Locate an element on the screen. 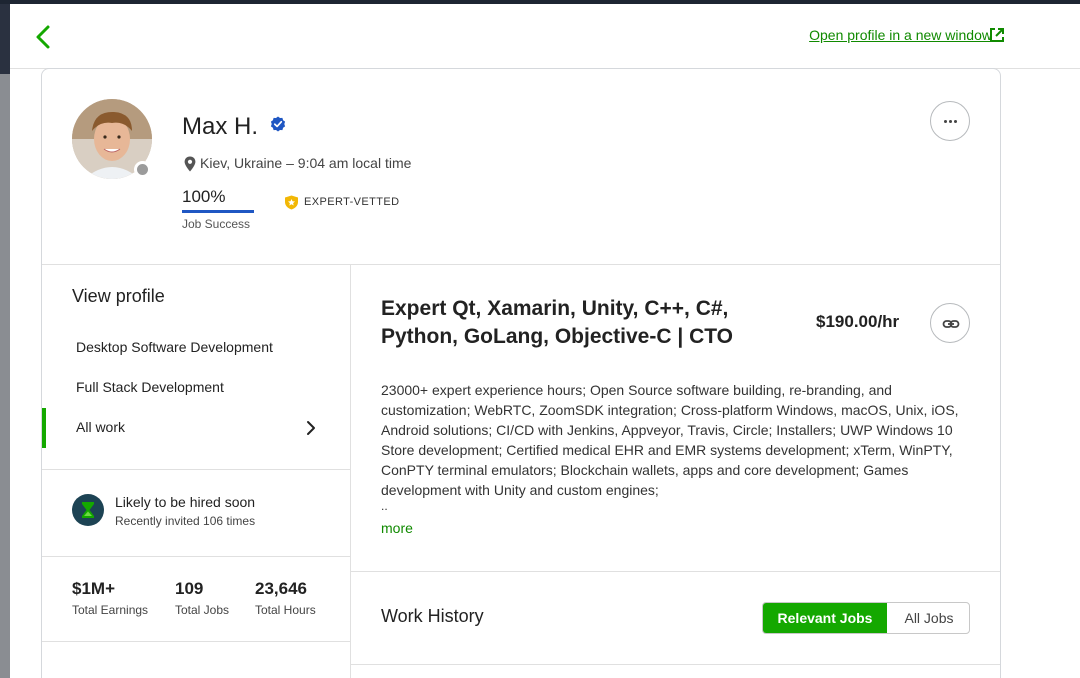  sidebar-item-label: Desktop Software Development is located at coordinates (174, 347).